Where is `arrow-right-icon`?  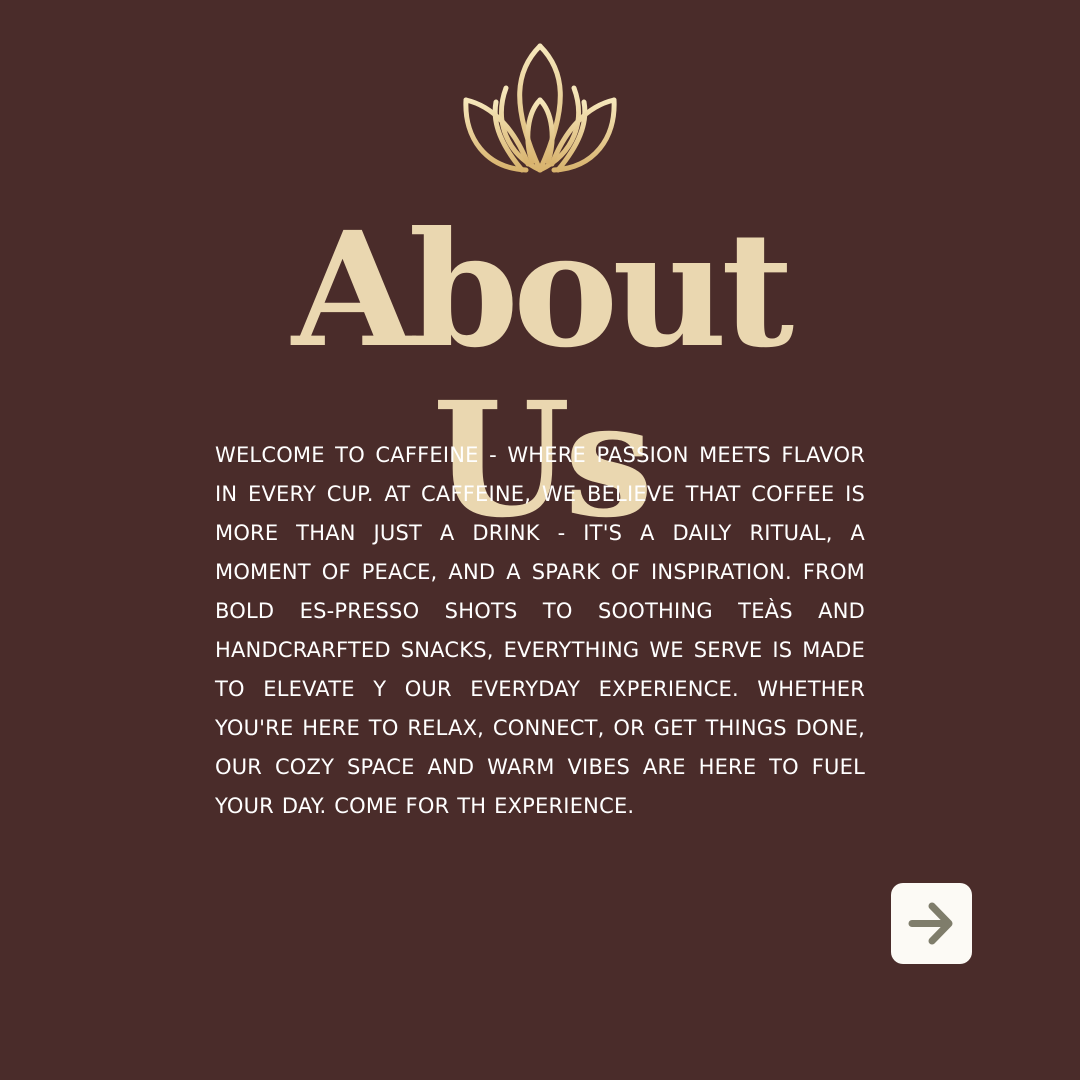 arrow-right-icon is located at coordinates (930, 923).